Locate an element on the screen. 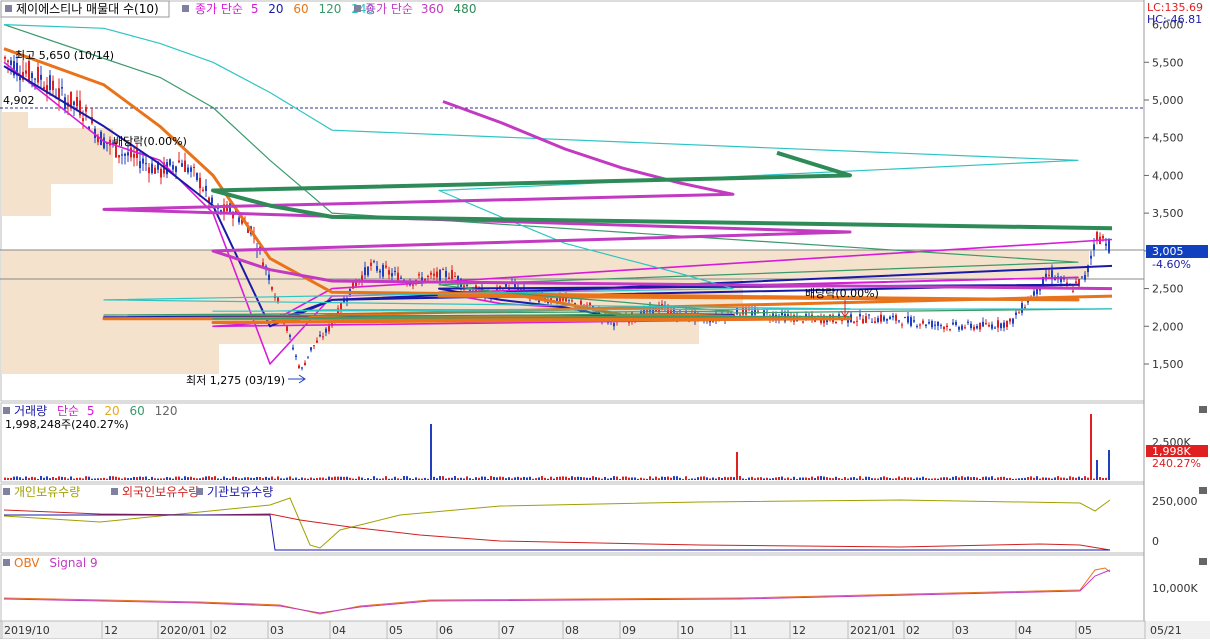 This screenshot has width=1210, height=642. price-tick-label: 3,500 is located at coordinates (1168, 213).